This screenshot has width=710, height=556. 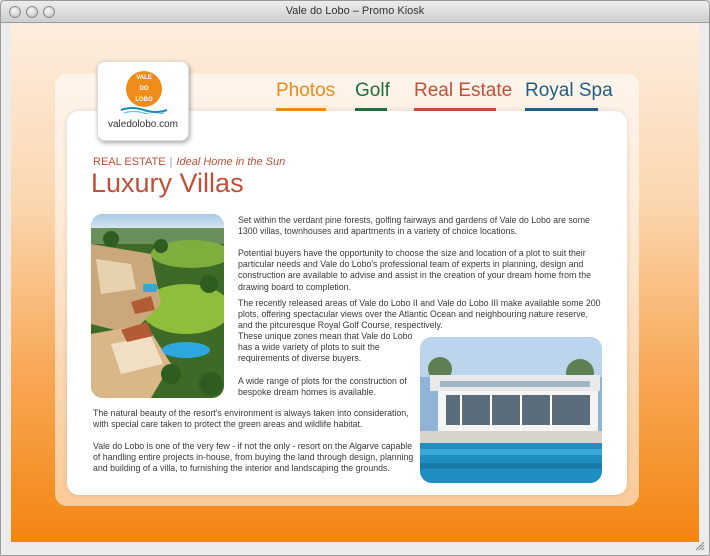 What do you see at coordinates (167, 183) in the screenshot?
I see `page-title: Luxury Villas` at bounding box center [167, 183].